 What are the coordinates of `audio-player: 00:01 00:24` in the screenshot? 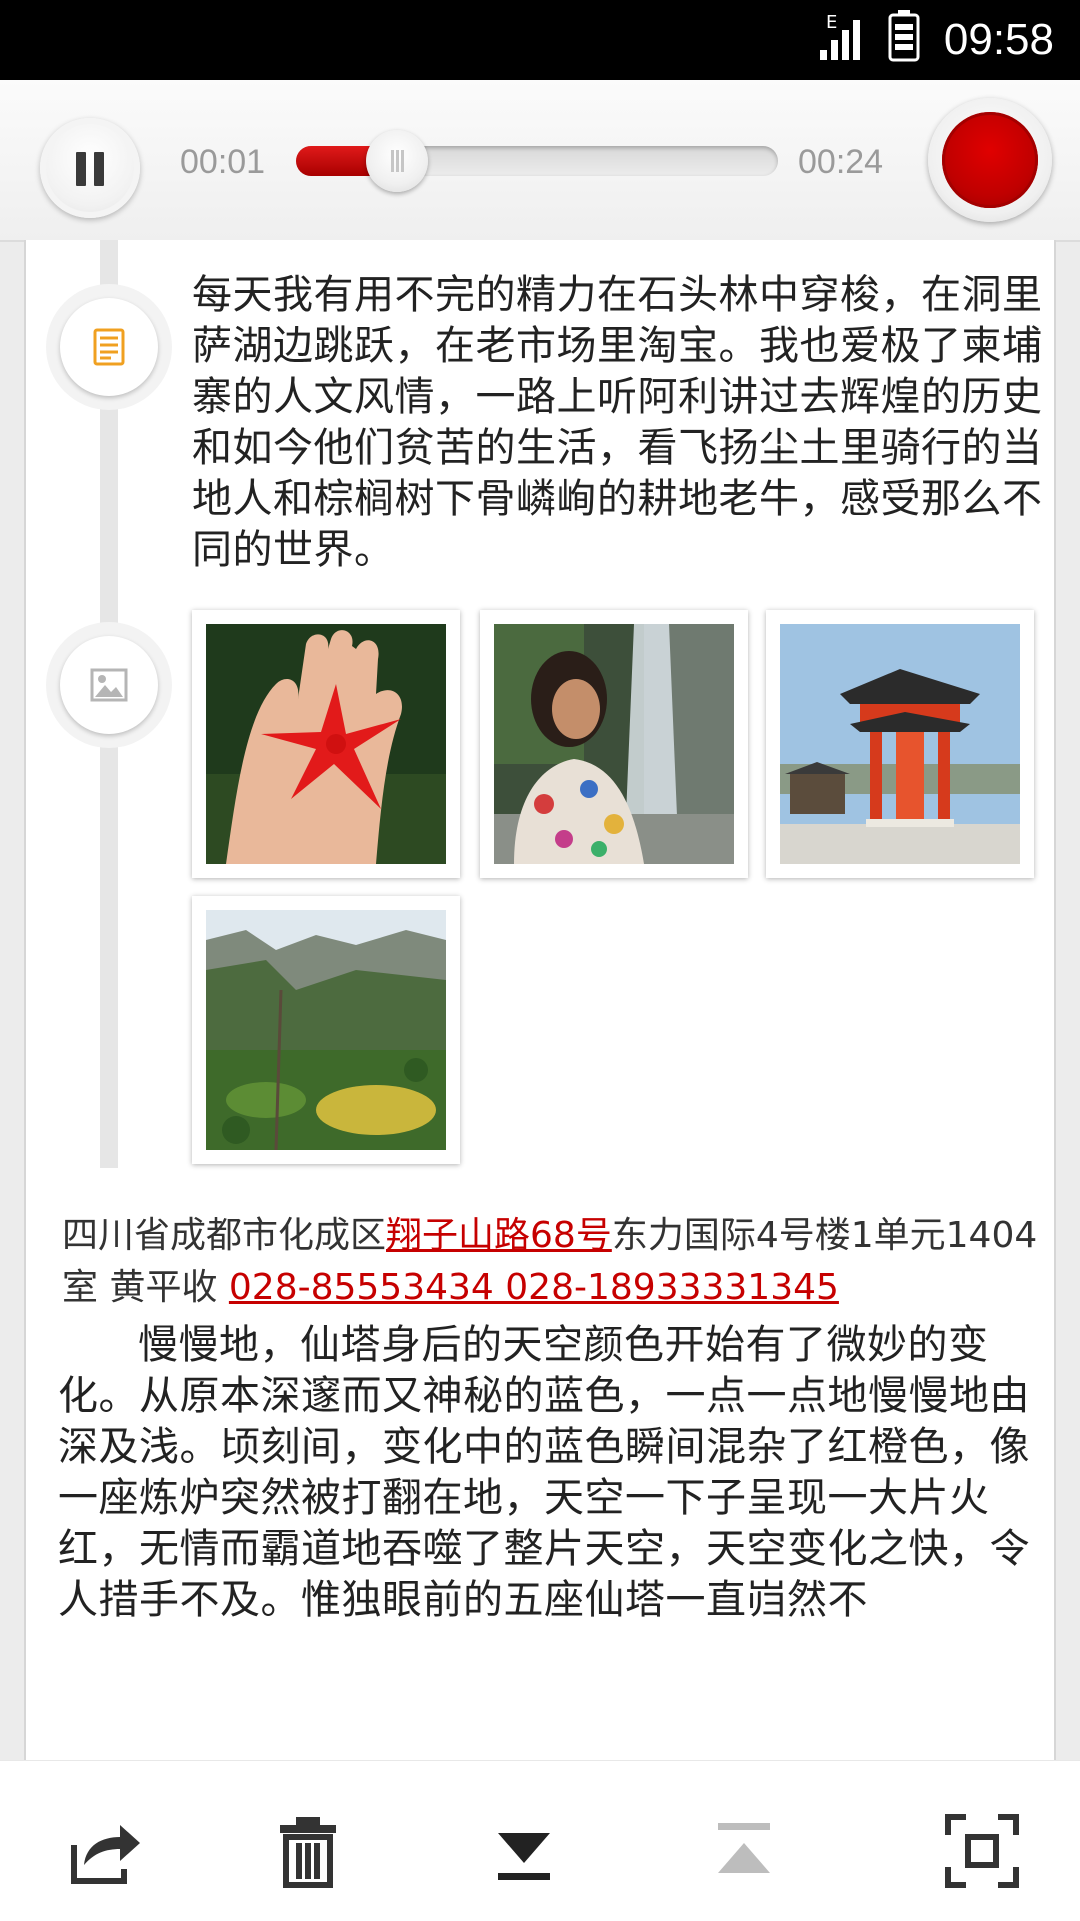 It's located at (540, 161).